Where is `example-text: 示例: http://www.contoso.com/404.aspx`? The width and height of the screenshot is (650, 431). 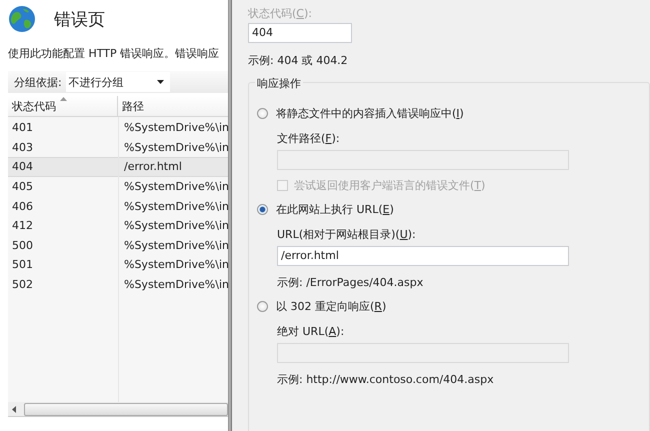
example-text: 示例: http://www.contoso.com/404.aspx is located at coordinates (386, 379).